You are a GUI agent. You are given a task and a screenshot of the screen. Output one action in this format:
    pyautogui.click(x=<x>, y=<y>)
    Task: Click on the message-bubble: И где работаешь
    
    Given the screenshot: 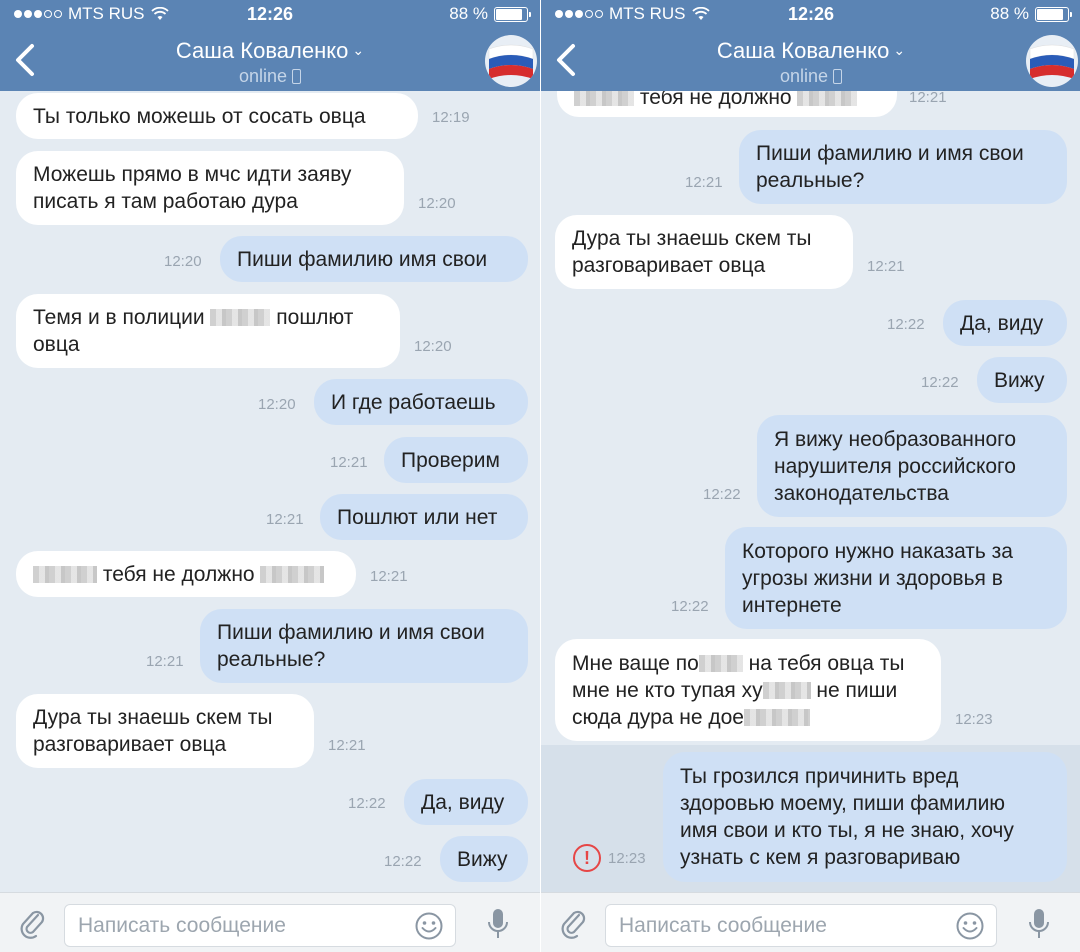 What is the action you would take?
    pyautogui.click(x=421, y=402)
    